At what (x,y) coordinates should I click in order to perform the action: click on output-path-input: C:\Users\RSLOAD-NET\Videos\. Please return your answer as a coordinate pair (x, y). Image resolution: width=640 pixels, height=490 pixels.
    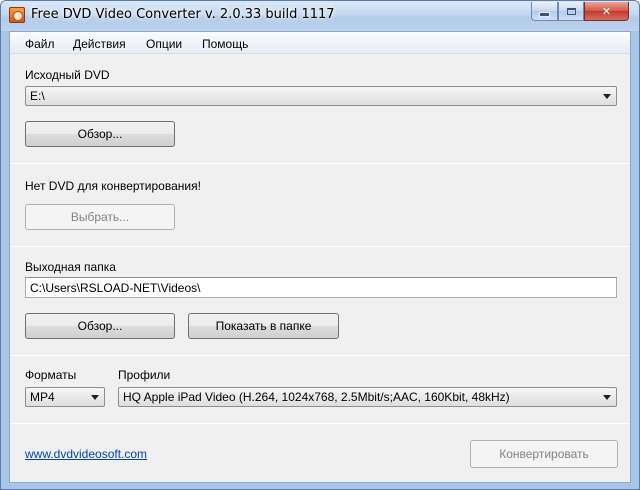
    Looking at the image, I should click on (321, 287).